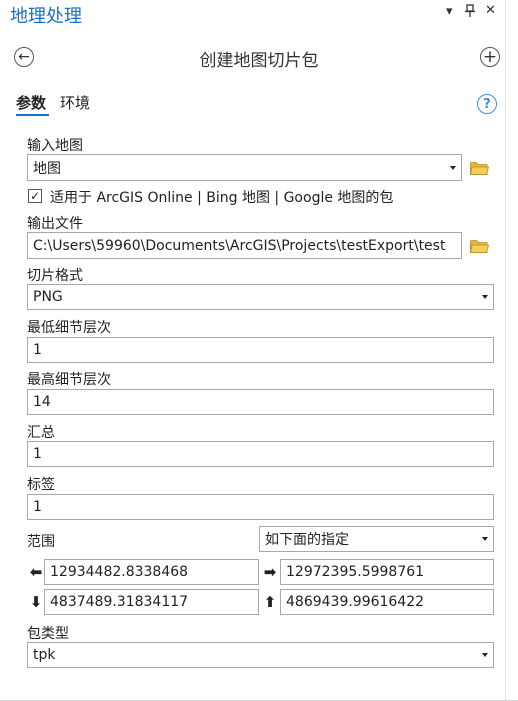  Describe the element at coordinates (42, 402) in the screenshot. I see `max-lod-value: 14` at that location.